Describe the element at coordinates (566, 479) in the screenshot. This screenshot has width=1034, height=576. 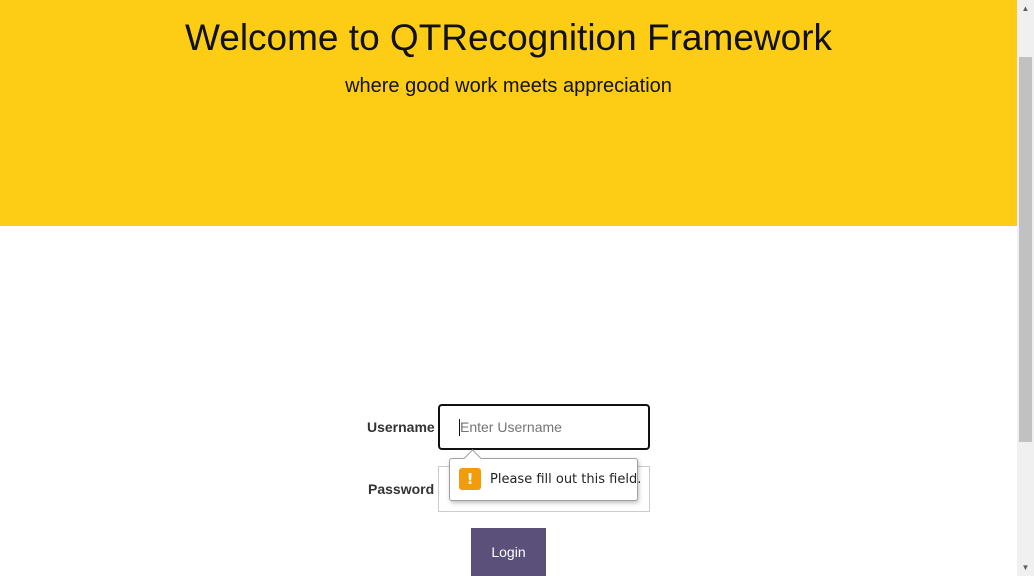
I see `validation-message: Please fill out this field.` at that location.